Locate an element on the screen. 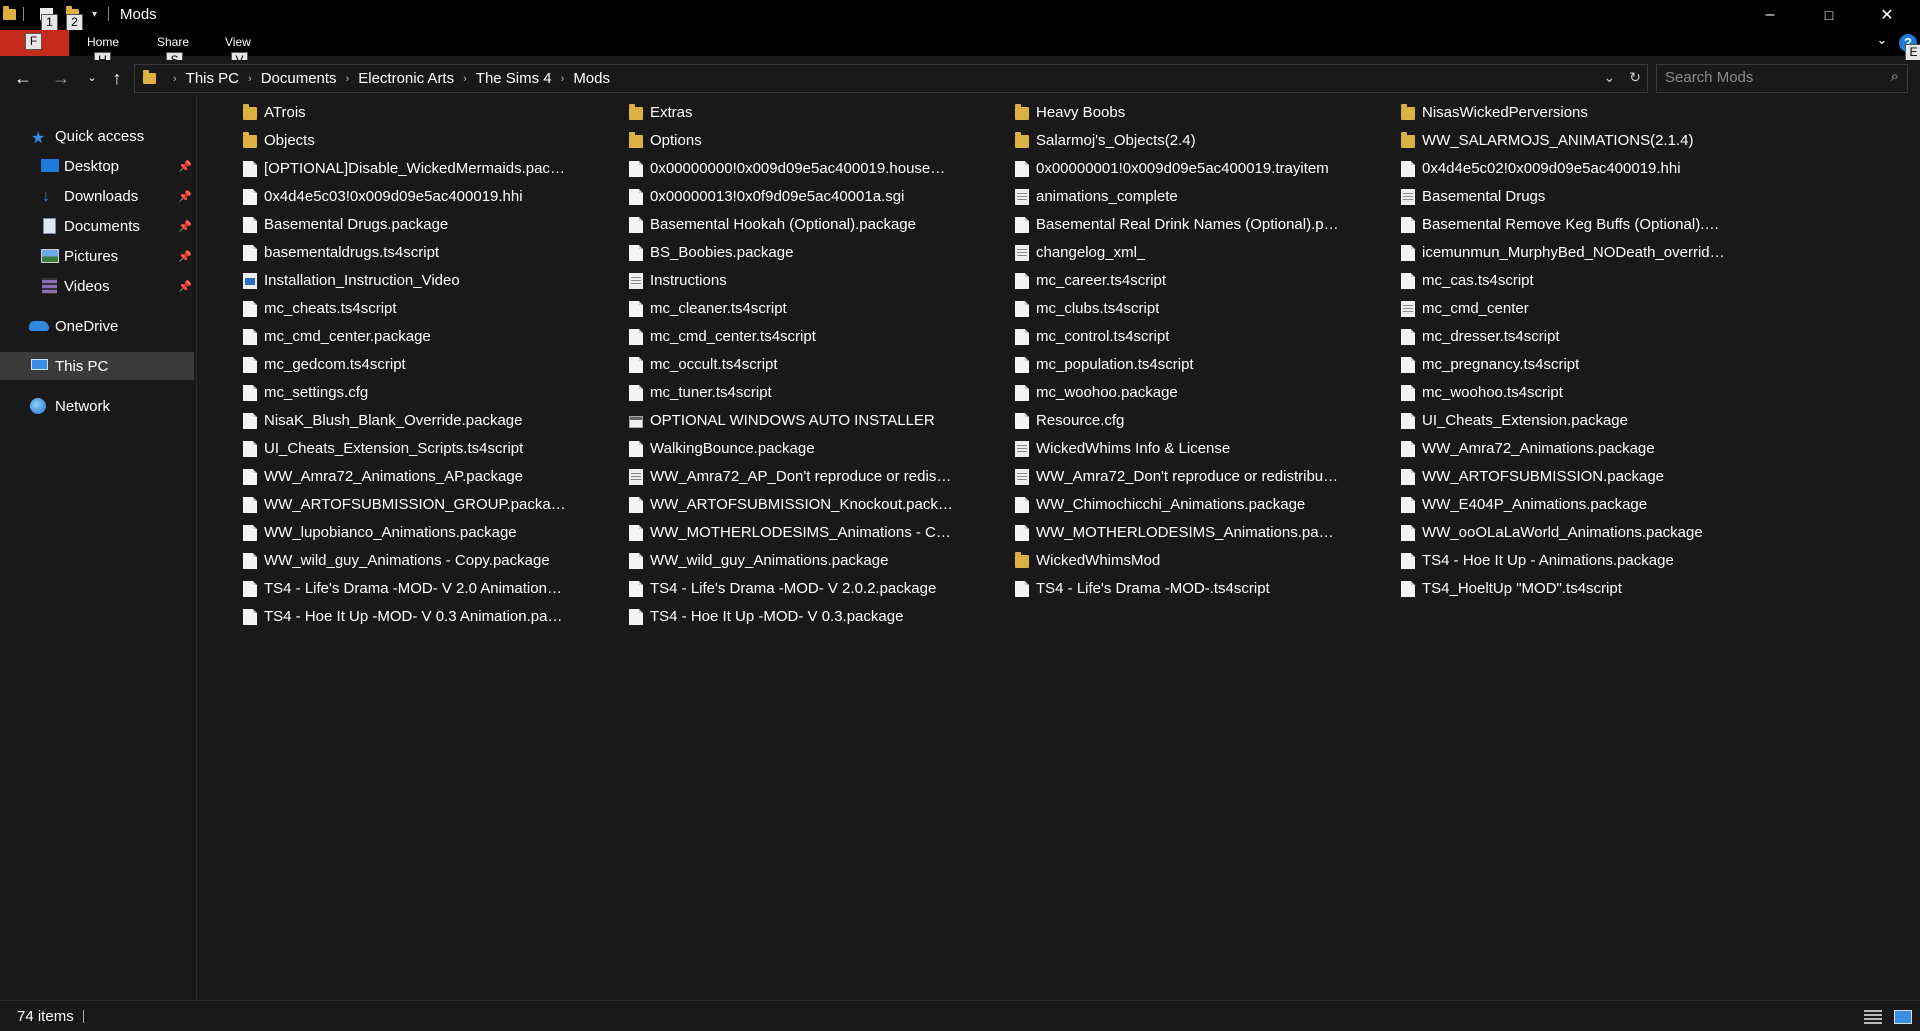  file-item: mc_clubs.ts4script is located at coordinates (1154, 308).